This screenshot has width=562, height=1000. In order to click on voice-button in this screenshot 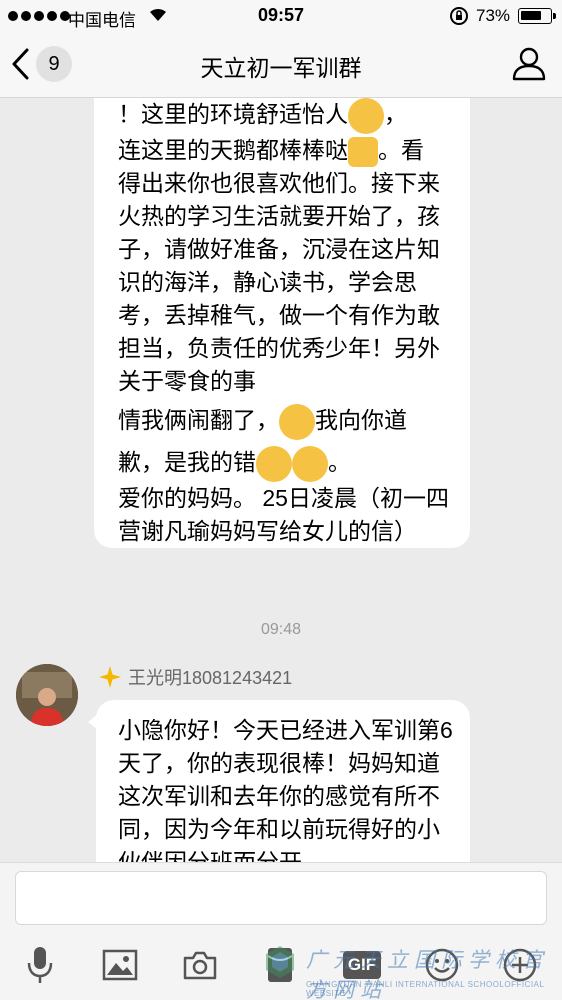, I will do `click(40, 965)`.